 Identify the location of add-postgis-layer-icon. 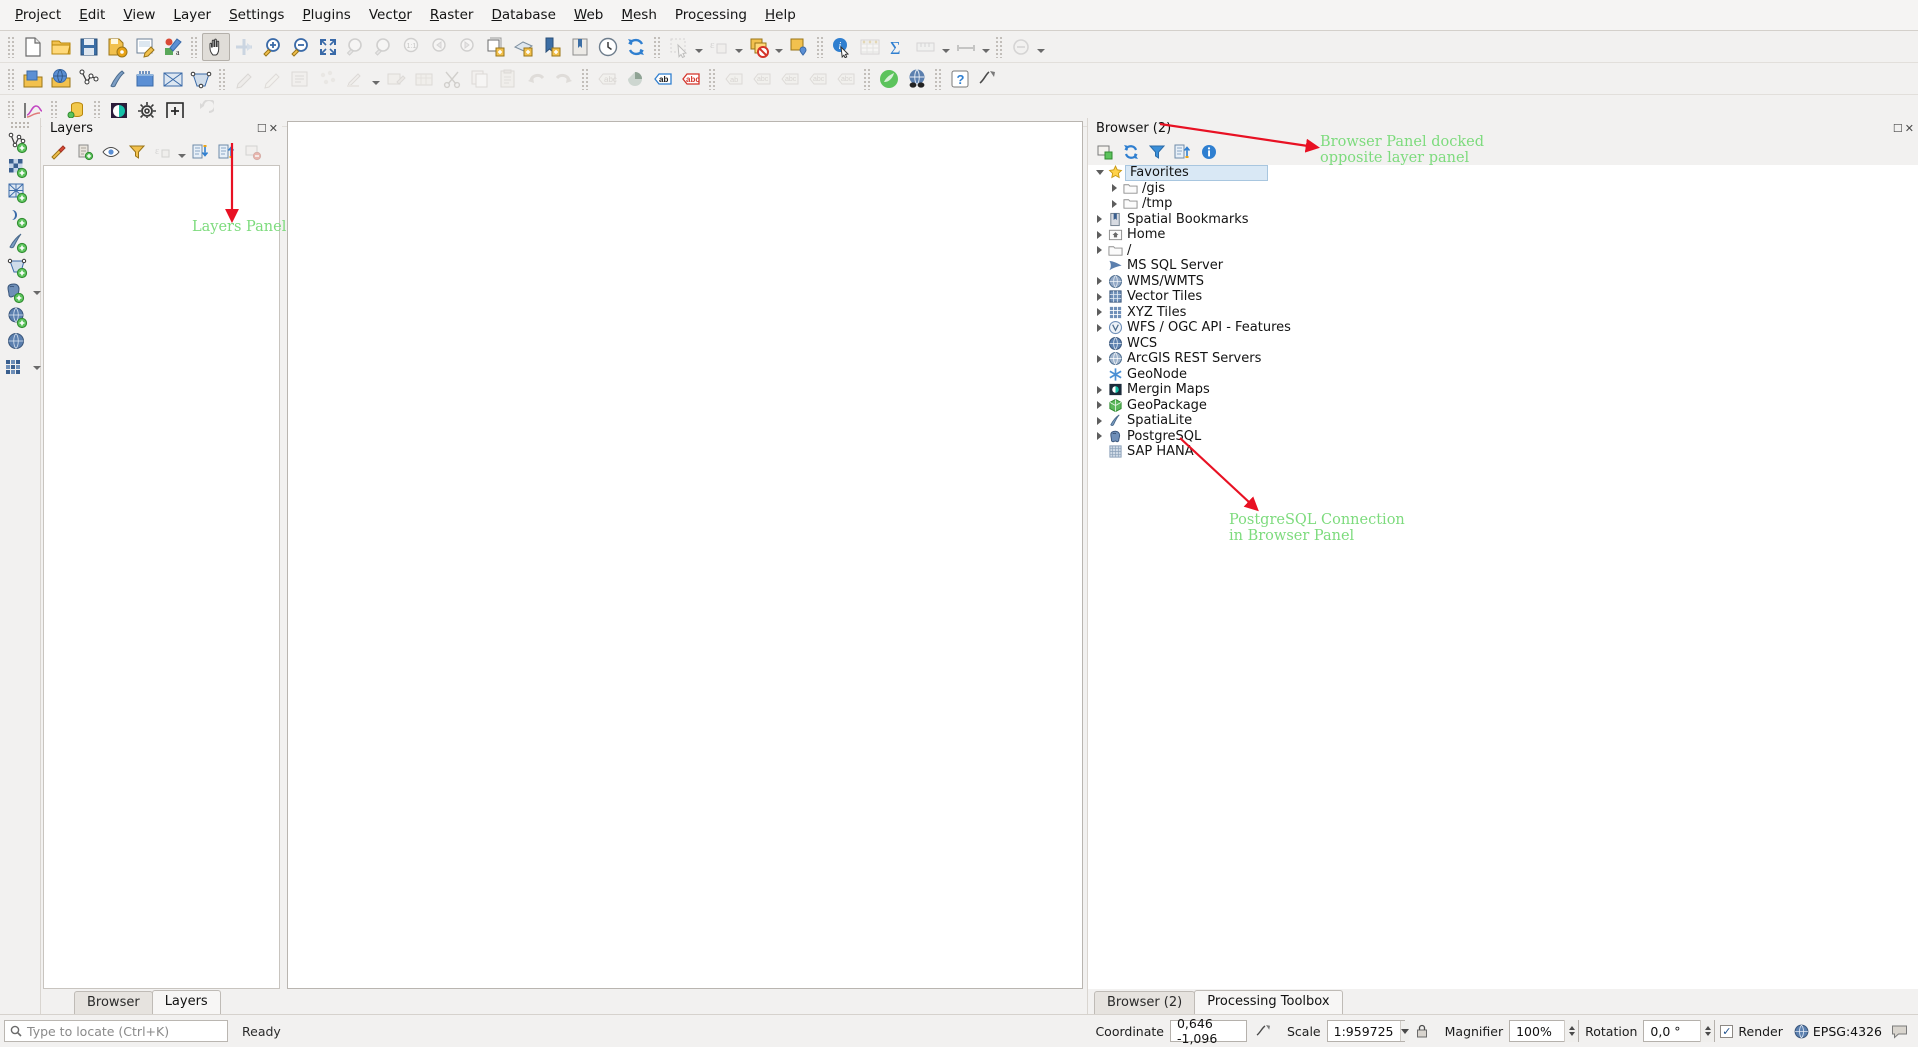
(17, 292).